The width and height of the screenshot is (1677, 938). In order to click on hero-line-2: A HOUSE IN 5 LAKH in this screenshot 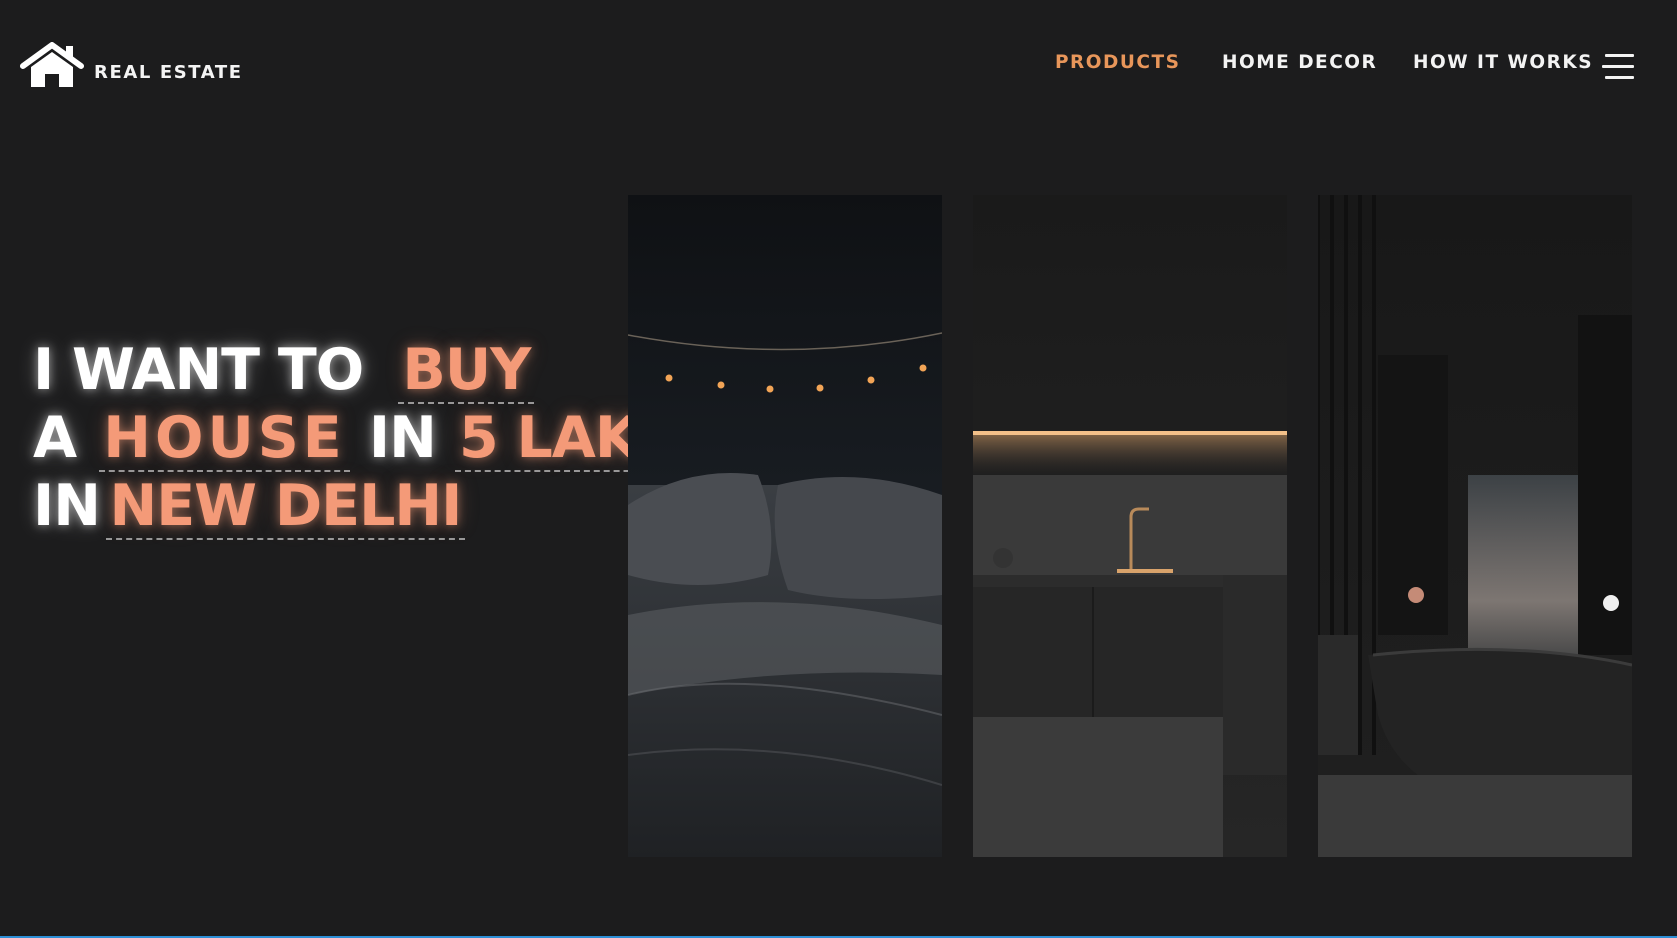, I will do `click(361, 439)`.